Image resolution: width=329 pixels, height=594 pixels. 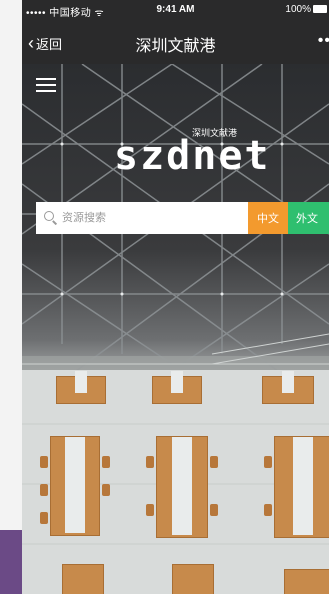 I want to click on search-bar: 中文 外文, so click(x=182, y=218).